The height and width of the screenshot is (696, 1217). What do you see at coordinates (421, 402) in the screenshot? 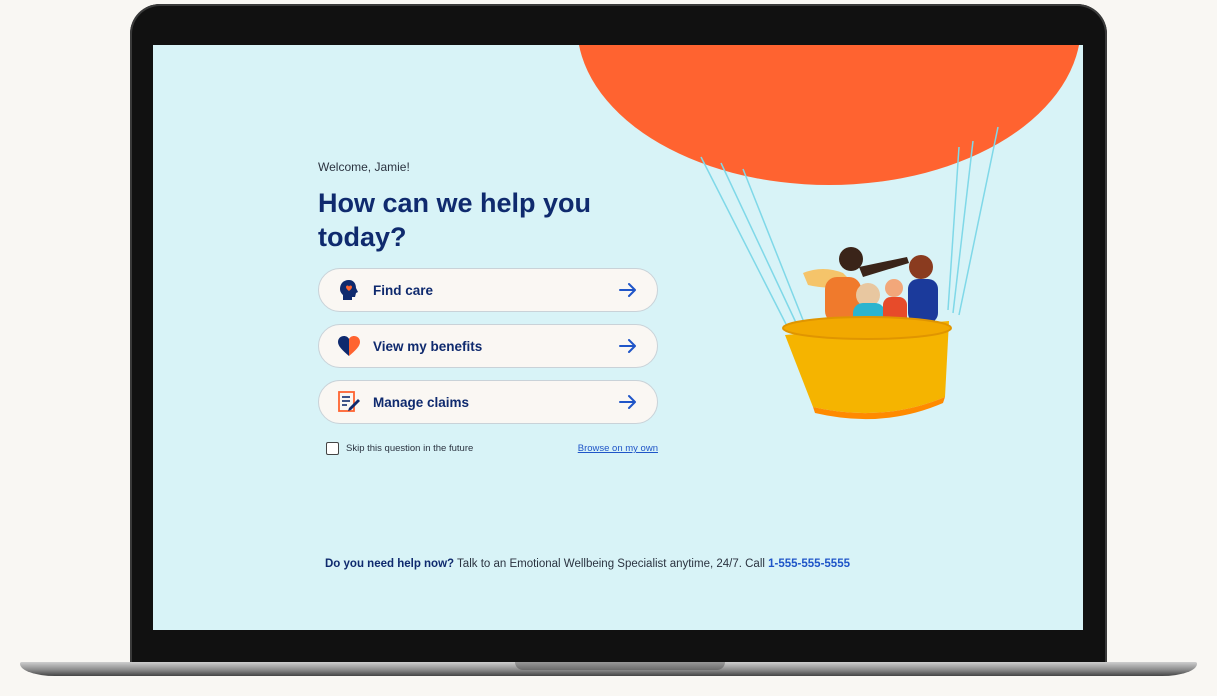
I see `manage-claims-label: Manage claims` at bounding box center [421, 402].